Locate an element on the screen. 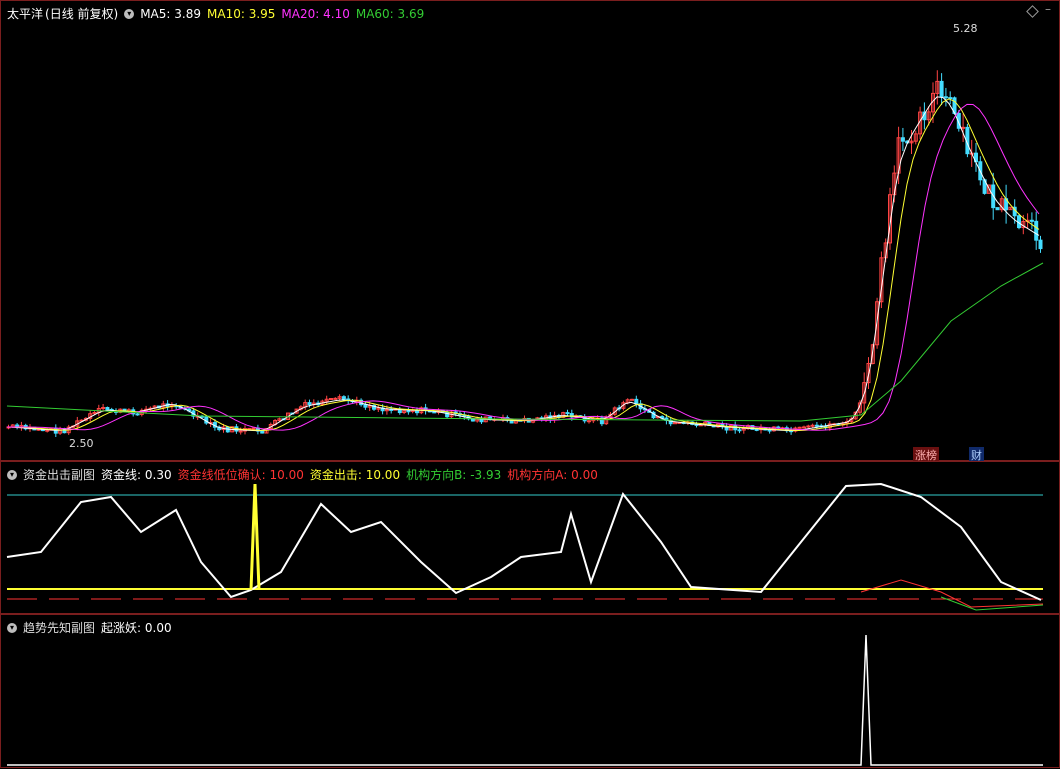 This screenshot has width=1060, height=769. high-price-marker: 5.28 is located at coordinates (965, 28).